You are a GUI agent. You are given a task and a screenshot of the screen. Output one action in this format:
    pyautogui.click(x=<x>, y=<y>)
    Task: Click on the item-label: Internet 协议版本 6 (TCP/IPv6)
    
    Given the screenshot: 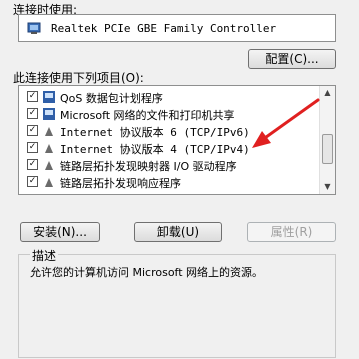 What is the action you would take?
    pyautogui.click(x=155, y=132)
    